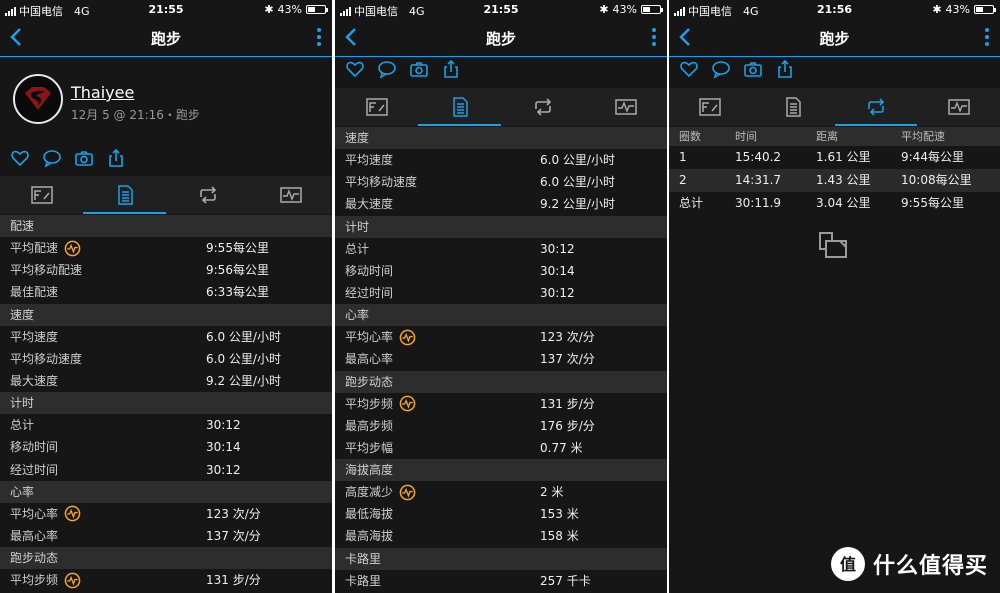 The height and width of the screenshot is (593, 1000). What do you see at coordinates (758, 203) in the screenshot?
I see `lap-time: 30:11.9` at bounding box center [758, 203].